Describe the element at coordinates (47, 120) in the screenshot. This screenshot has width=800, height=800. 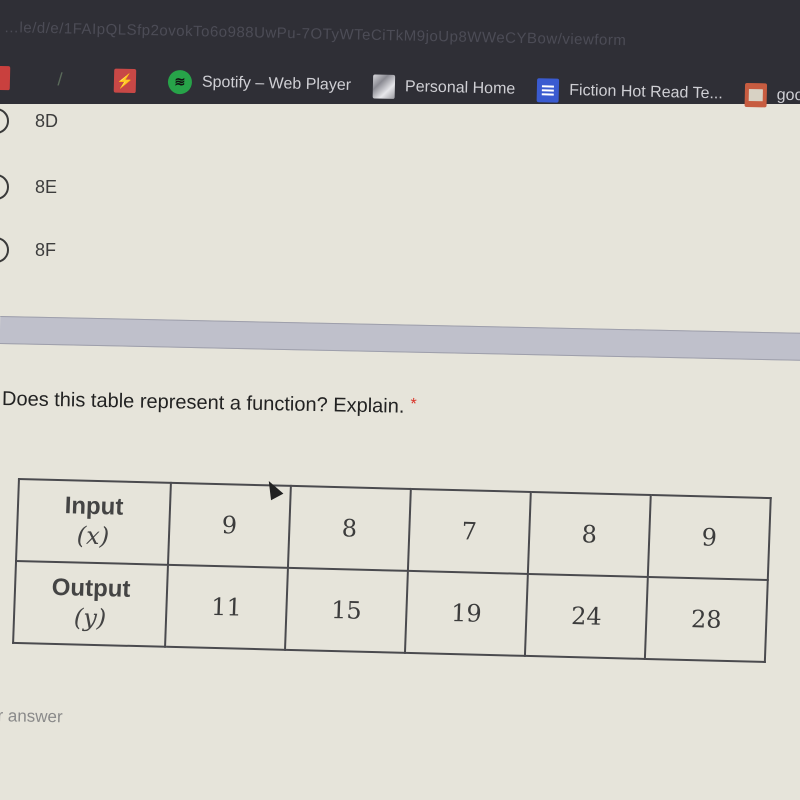
I see `option-label: 8D` at that location.